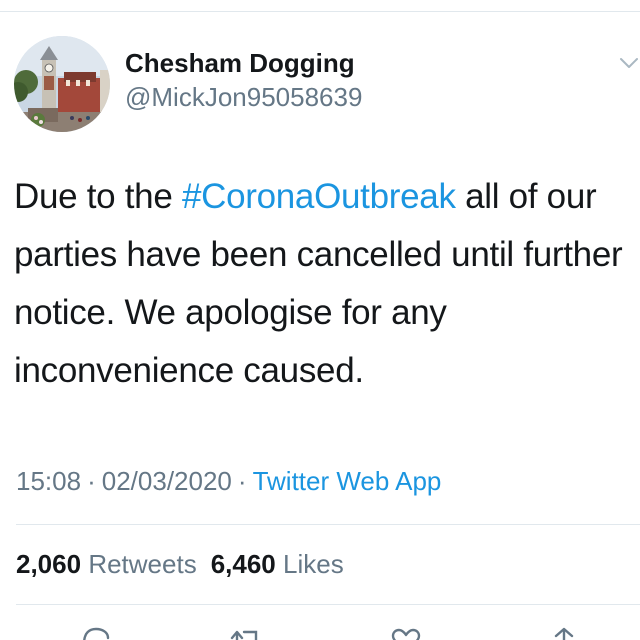 Image resolution: width=640 pixels, height=640 pixels. I want to click on stats-divider-top, so click(328, 524).